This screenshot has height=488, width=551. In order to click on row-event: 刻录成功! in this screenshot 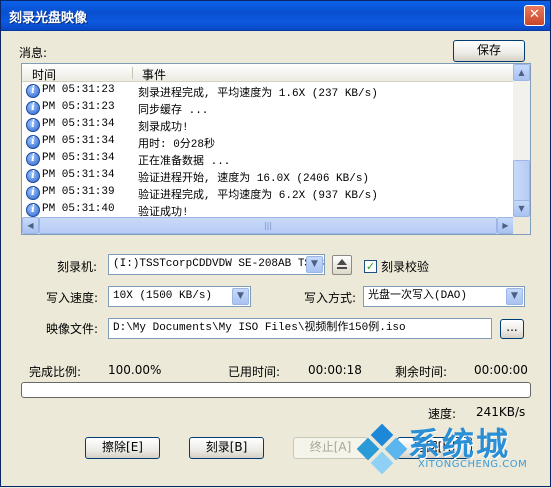, I will do `click(163, 128)`.